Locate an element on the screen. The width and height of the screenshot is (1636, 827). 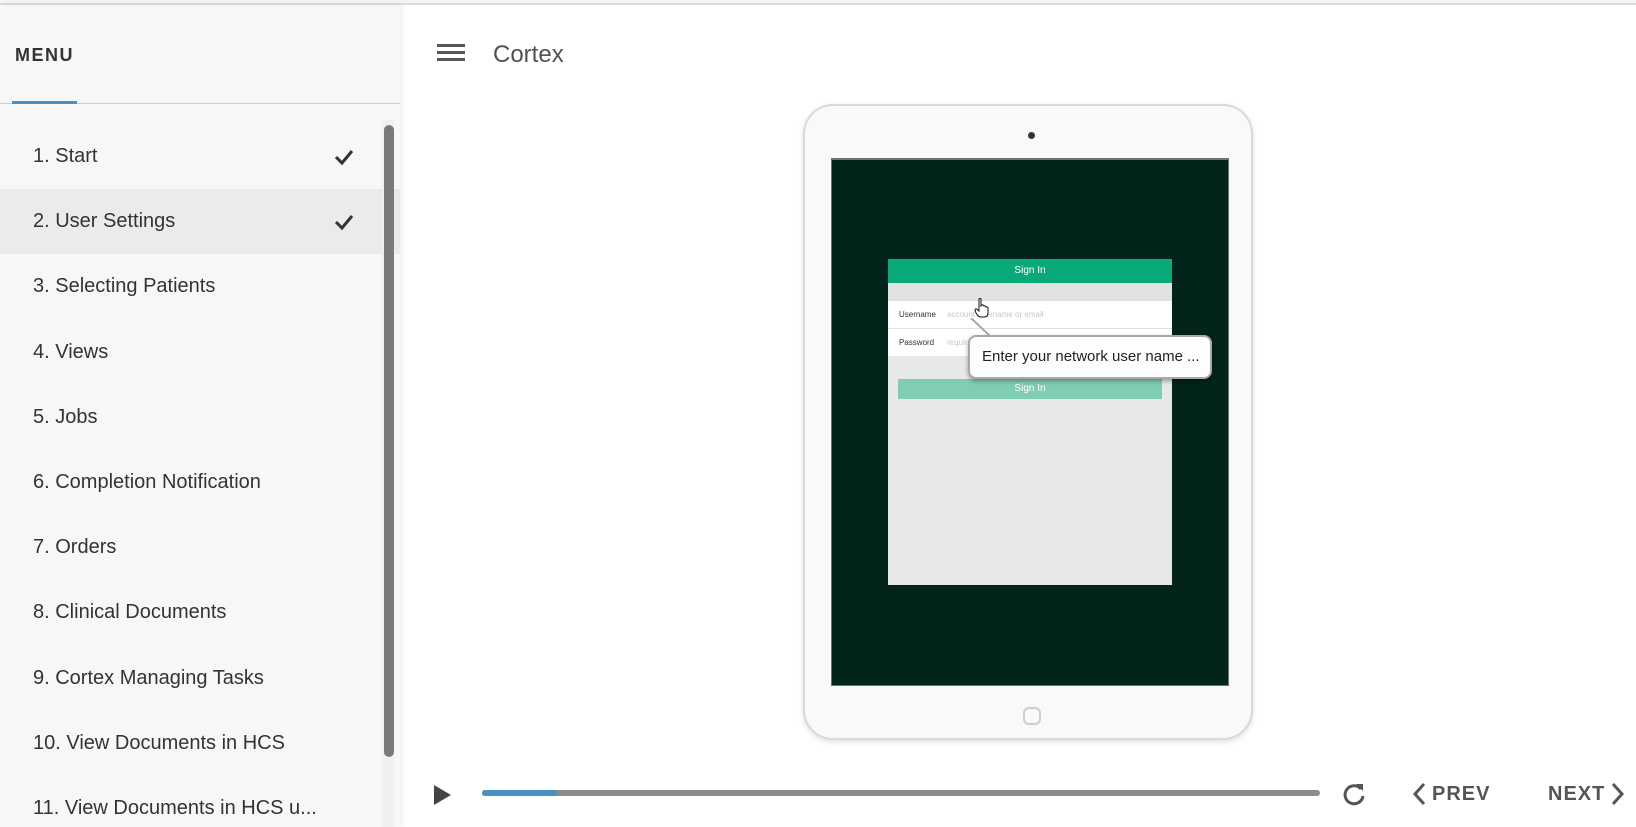
menu-item-label: 3. Selecting Patients is located at coordinates (124, 286).